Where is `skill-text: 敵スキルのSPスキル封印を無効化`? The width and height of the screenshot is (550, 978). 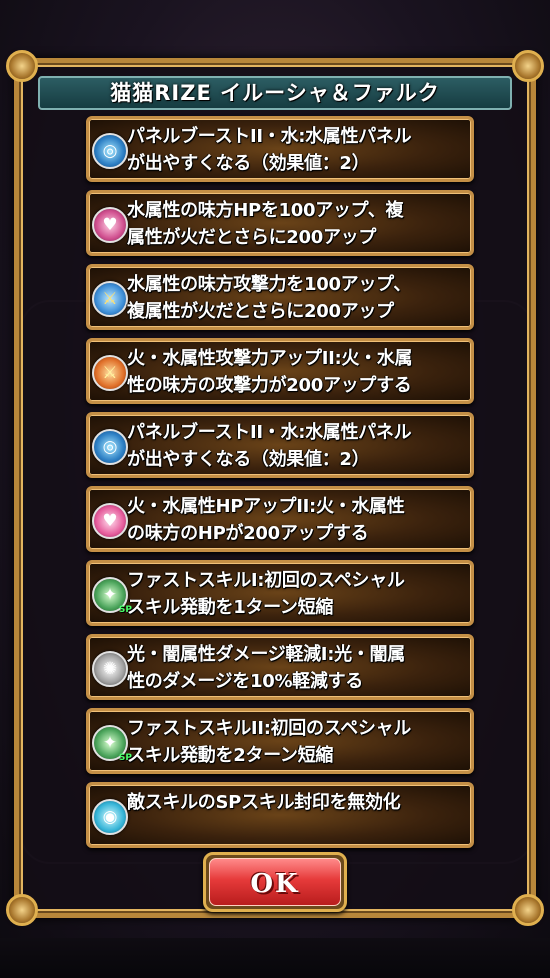
skill-text: 敵スキルのSPスキル封印を無効化 is located at coordinates (264, 802).